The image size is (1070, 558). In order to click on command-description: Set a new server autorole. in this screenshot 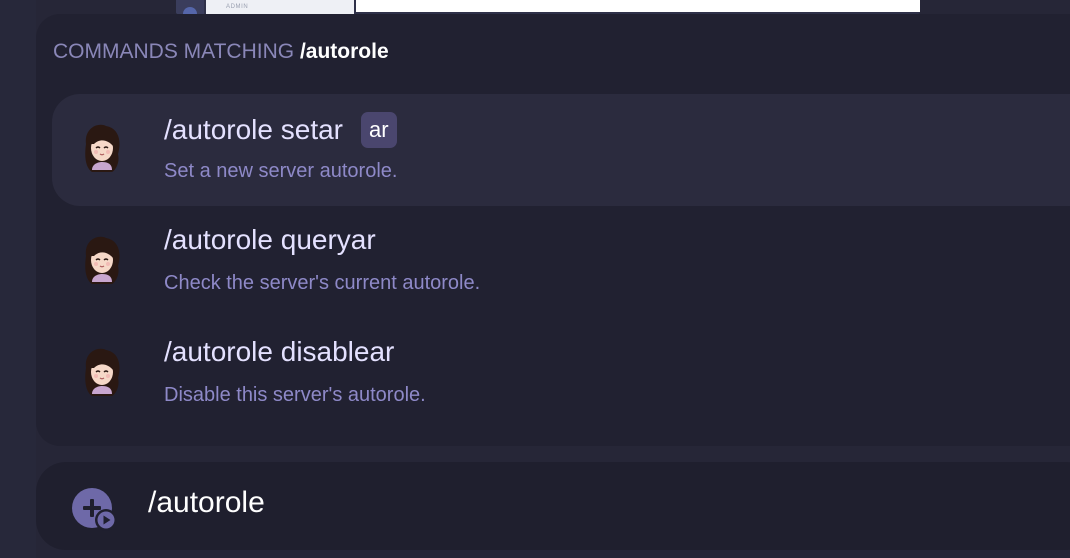, I will do `click(281, 171)`.